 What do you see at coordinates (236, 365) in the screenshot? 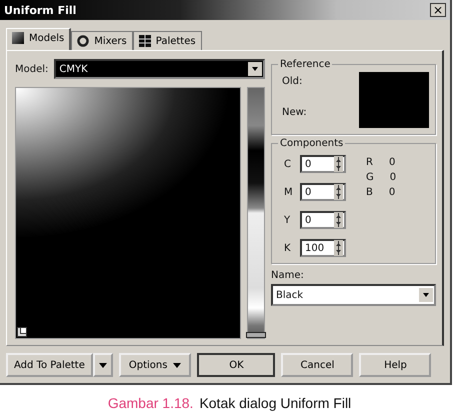
I see `ok-button: OK` at bounding box center [236, 365].